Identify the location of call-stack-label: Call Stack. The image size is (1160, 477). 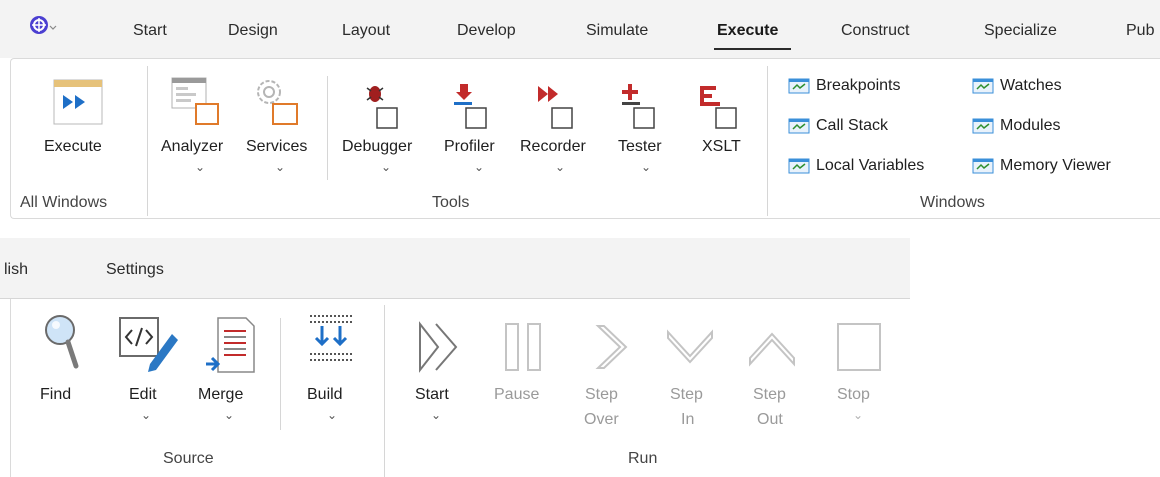
(852, 125).